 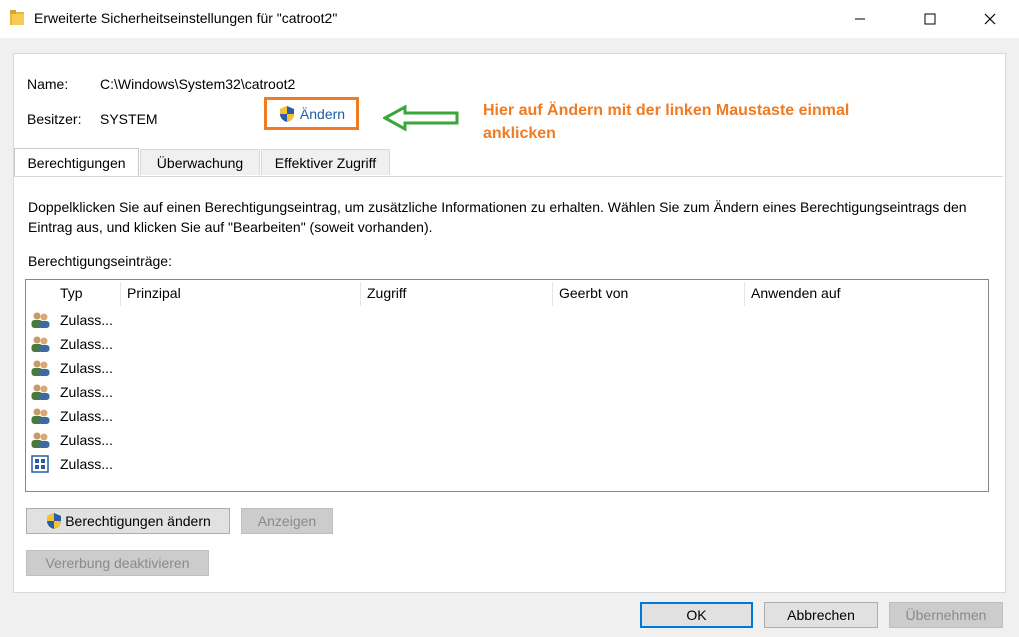 I want to click on disable-inheritance-button: Vererbung deaktivieren, so click(x=117, y=563).